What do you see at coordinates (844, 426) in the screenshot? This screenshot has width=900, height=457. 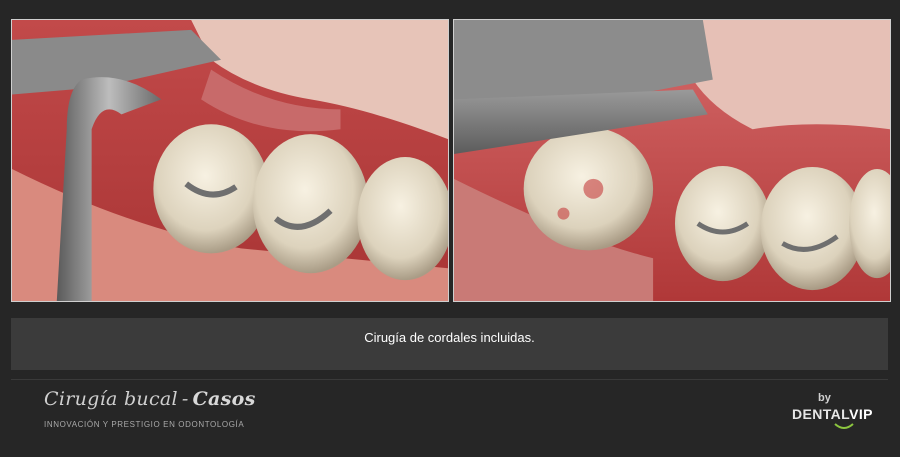 I see `smile-icon` at bounding box center [844, 426].